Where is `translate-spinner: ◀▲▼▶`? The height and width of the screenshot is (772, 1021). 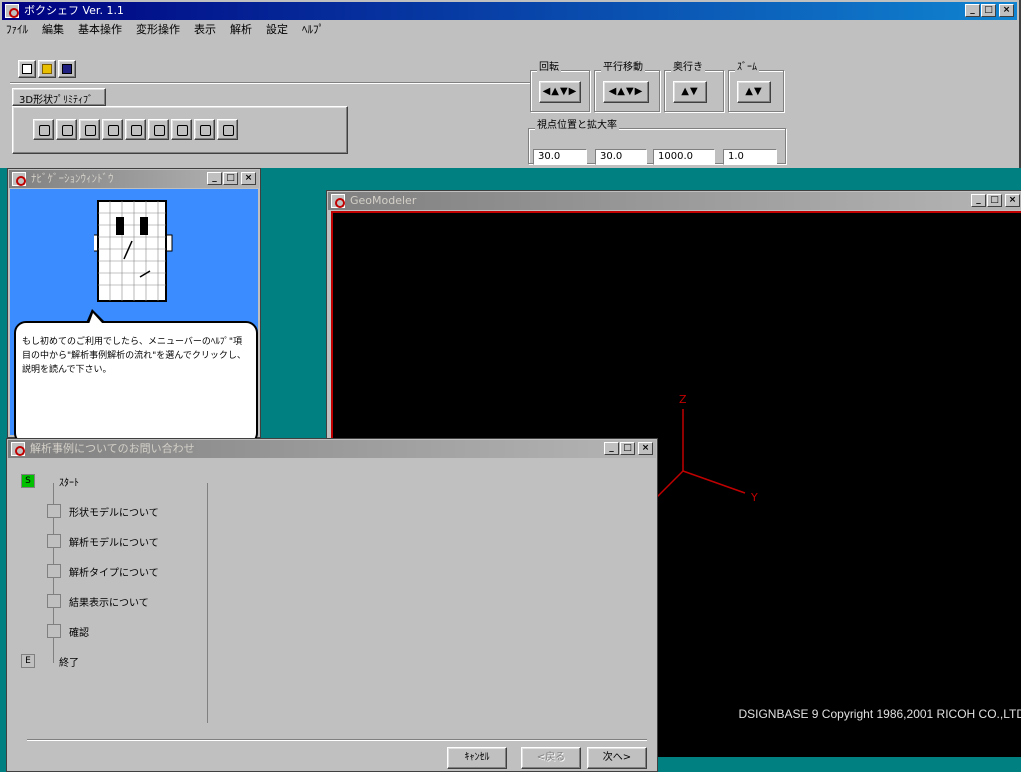 translate-spinner: ◀▲▼▶ is located at coordinates (626, 92).